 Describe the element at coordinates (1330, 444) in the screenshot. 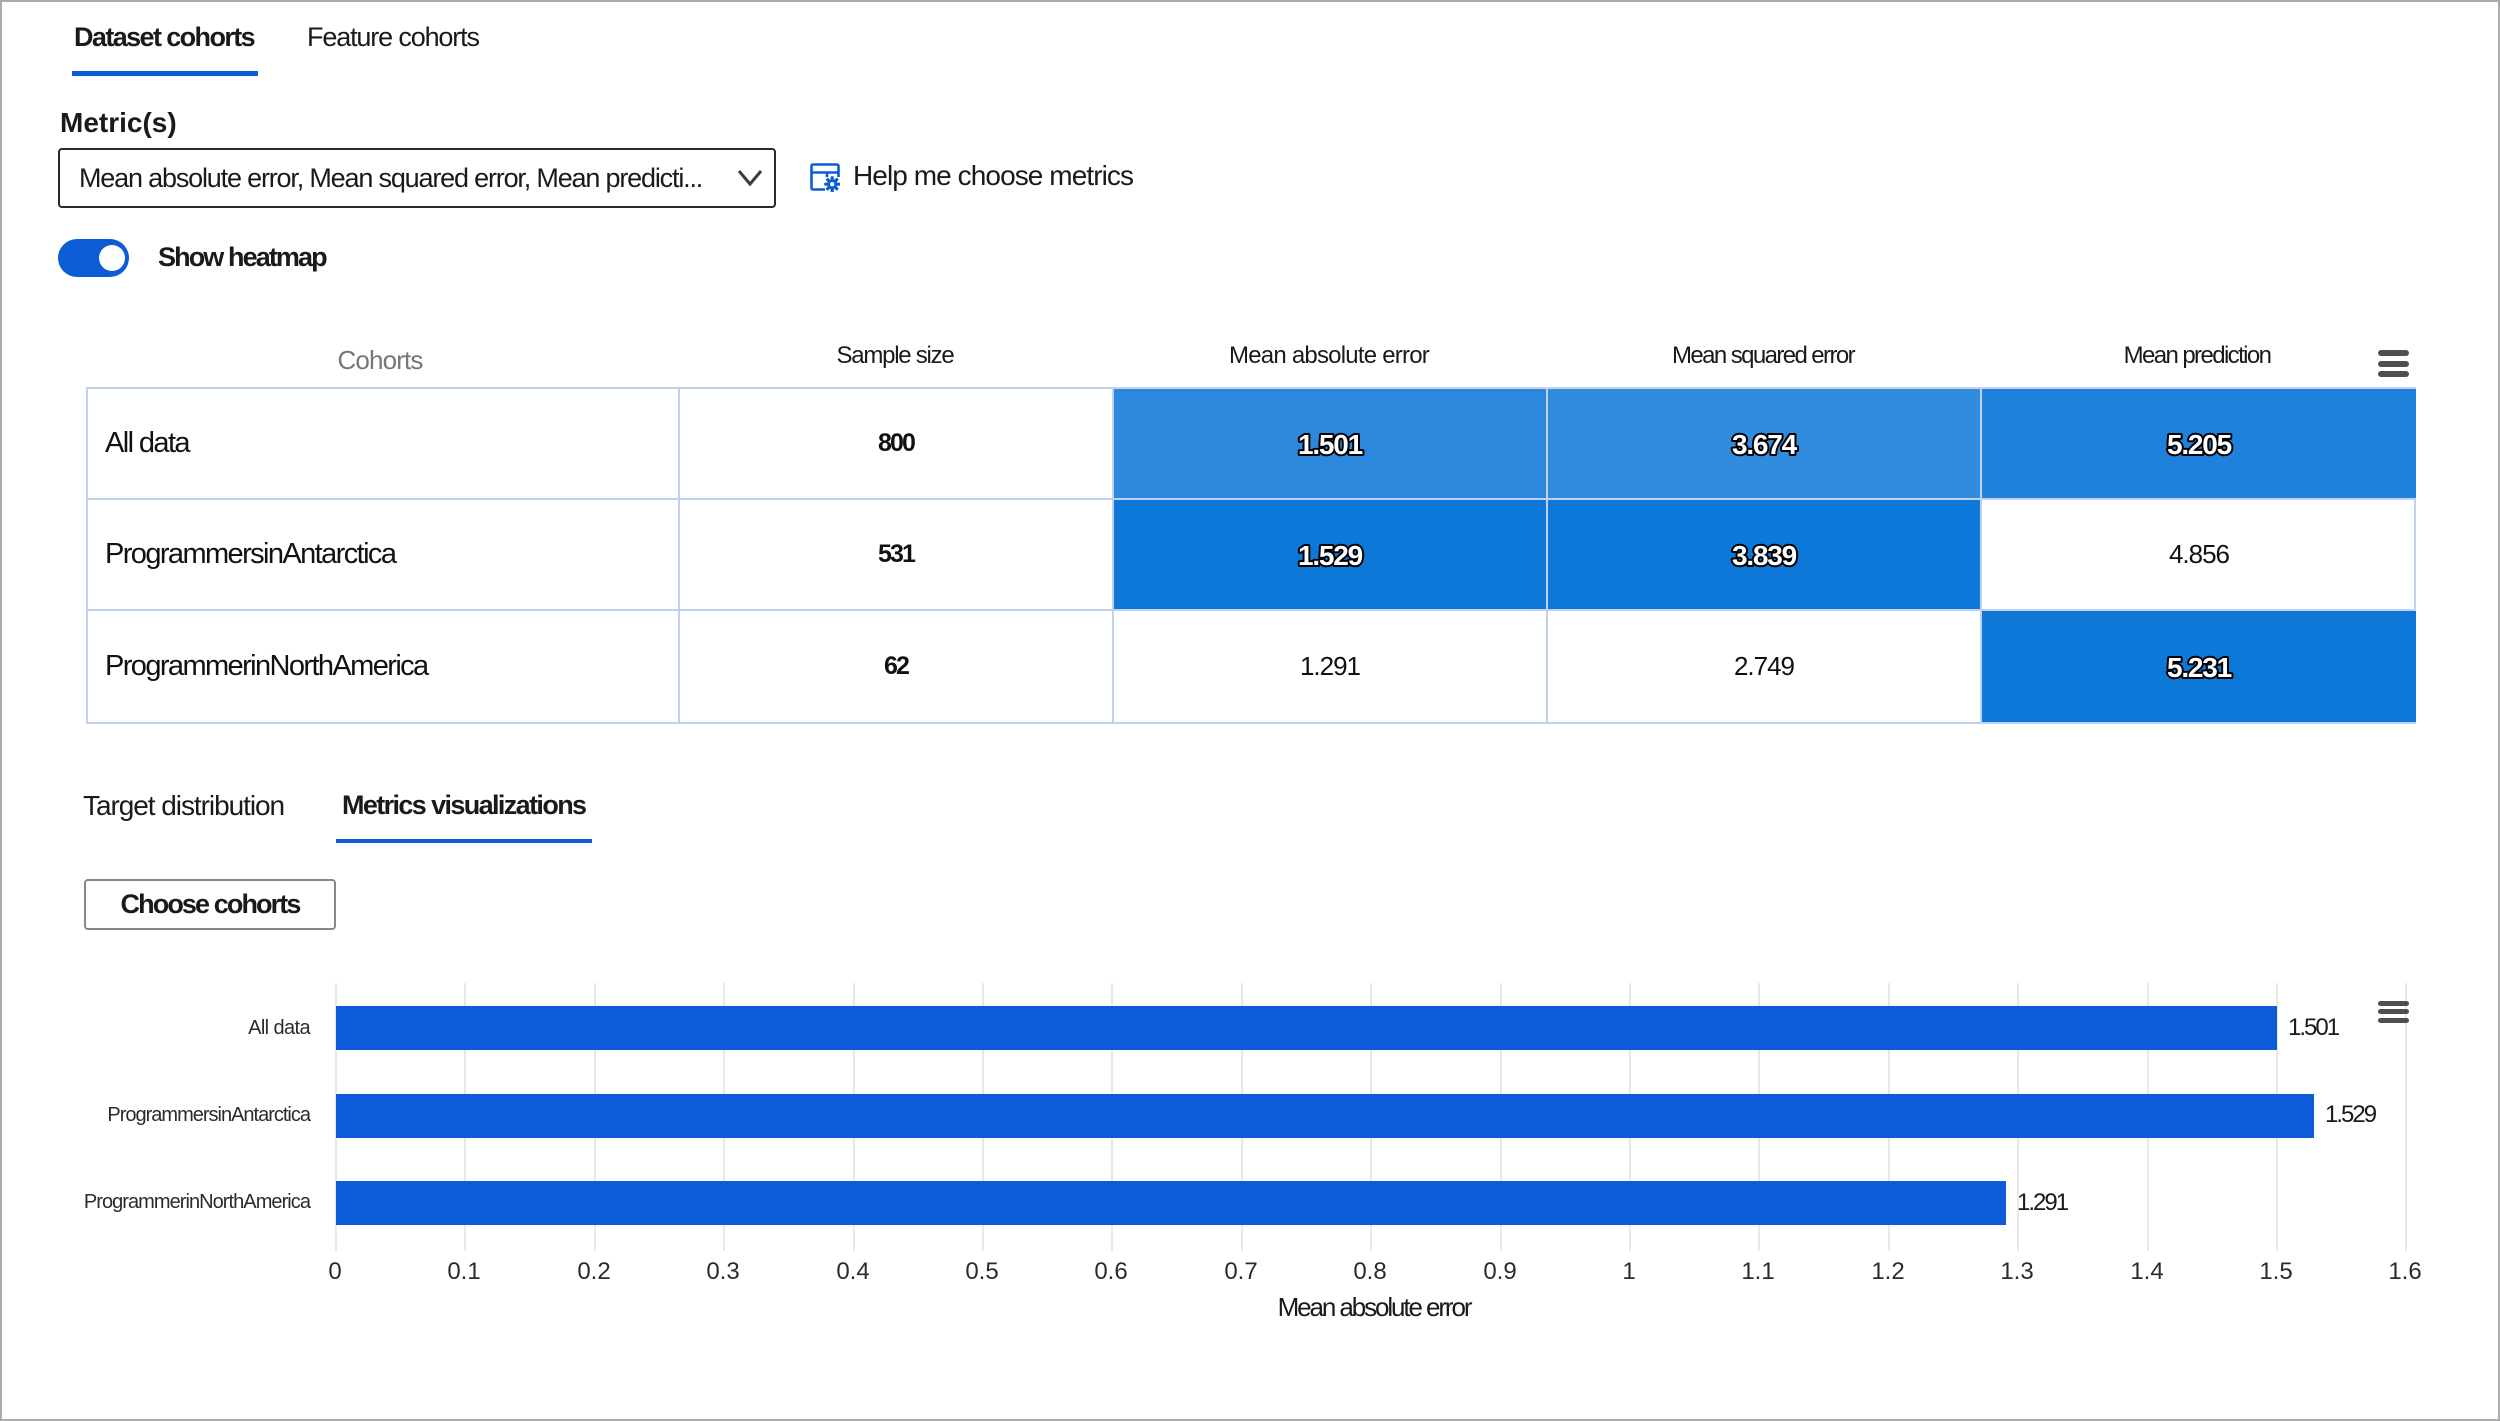

I see `svg-text: 1.501` at that location.